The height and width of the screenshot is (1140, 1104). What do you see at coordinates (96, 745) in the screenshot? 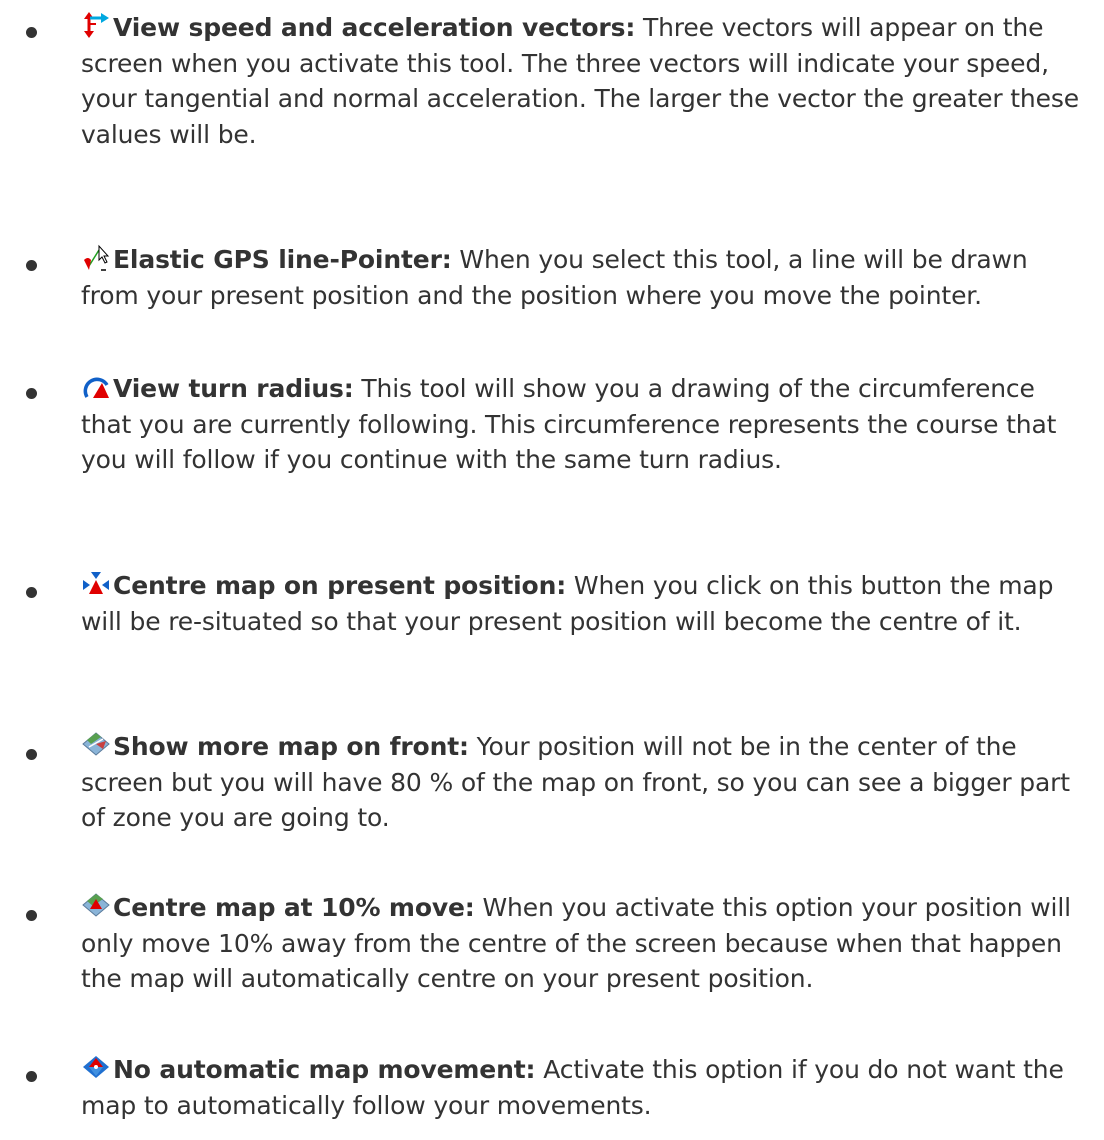
I see `more-map-front-icon` at bounding box center [96, 745].